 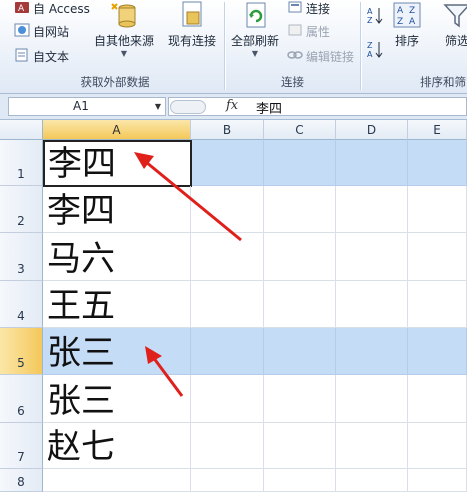 What do you see at coordinates (81, 106) in the screenshot?
I see `name-box-value: A1` at bounding box center [81, 106].